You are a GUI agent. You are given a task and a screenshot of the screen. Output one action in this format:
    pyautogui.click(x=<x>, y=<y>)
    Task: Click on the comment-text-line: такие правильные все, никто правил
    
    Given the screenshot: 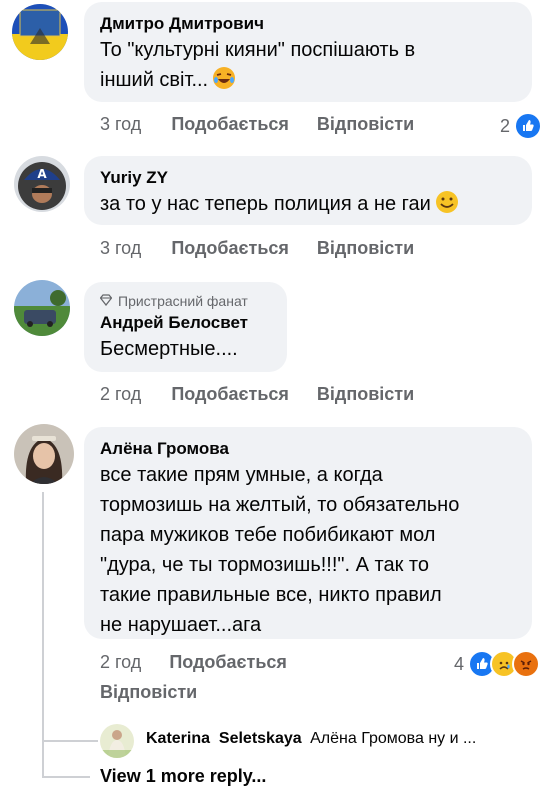 What is the action you would take?
    pyautogui.click(x=271, y=595)
    